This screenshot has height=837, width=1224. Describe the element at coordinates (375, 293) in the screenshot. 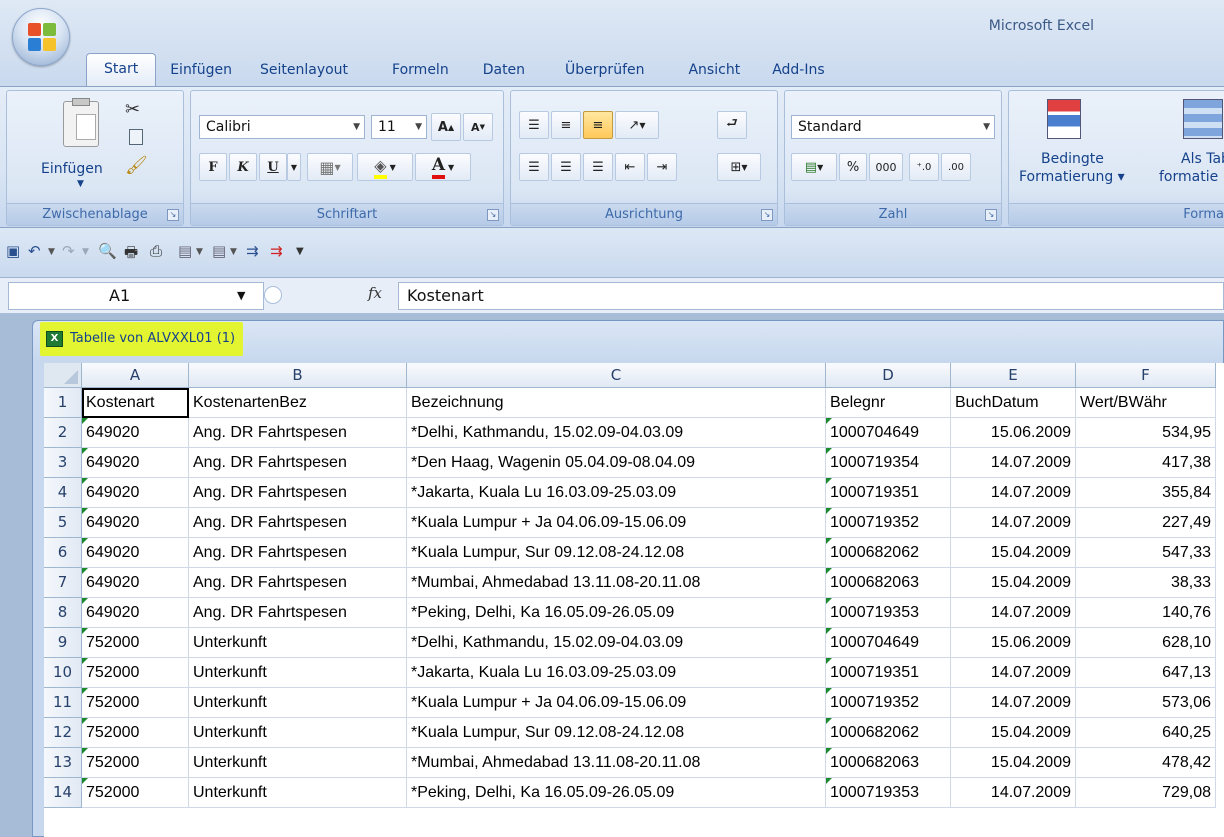

I see `insert-function-icon: fx` at that location.